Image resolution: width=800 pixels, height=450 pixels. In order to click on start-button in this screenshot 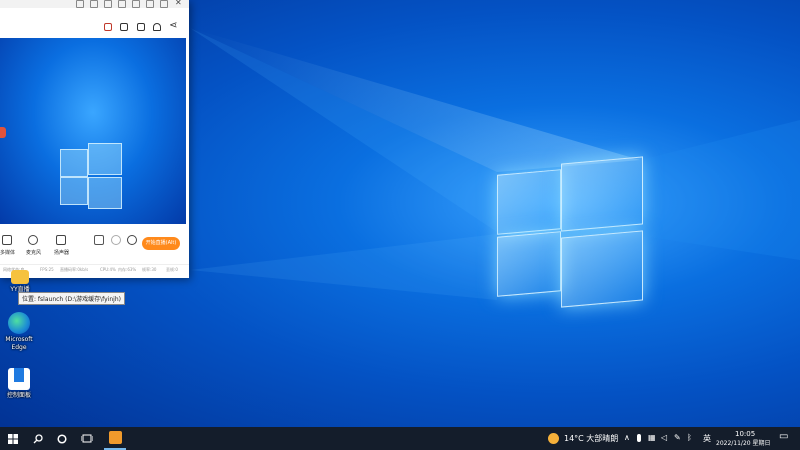, I will do `click(13, 438)`.